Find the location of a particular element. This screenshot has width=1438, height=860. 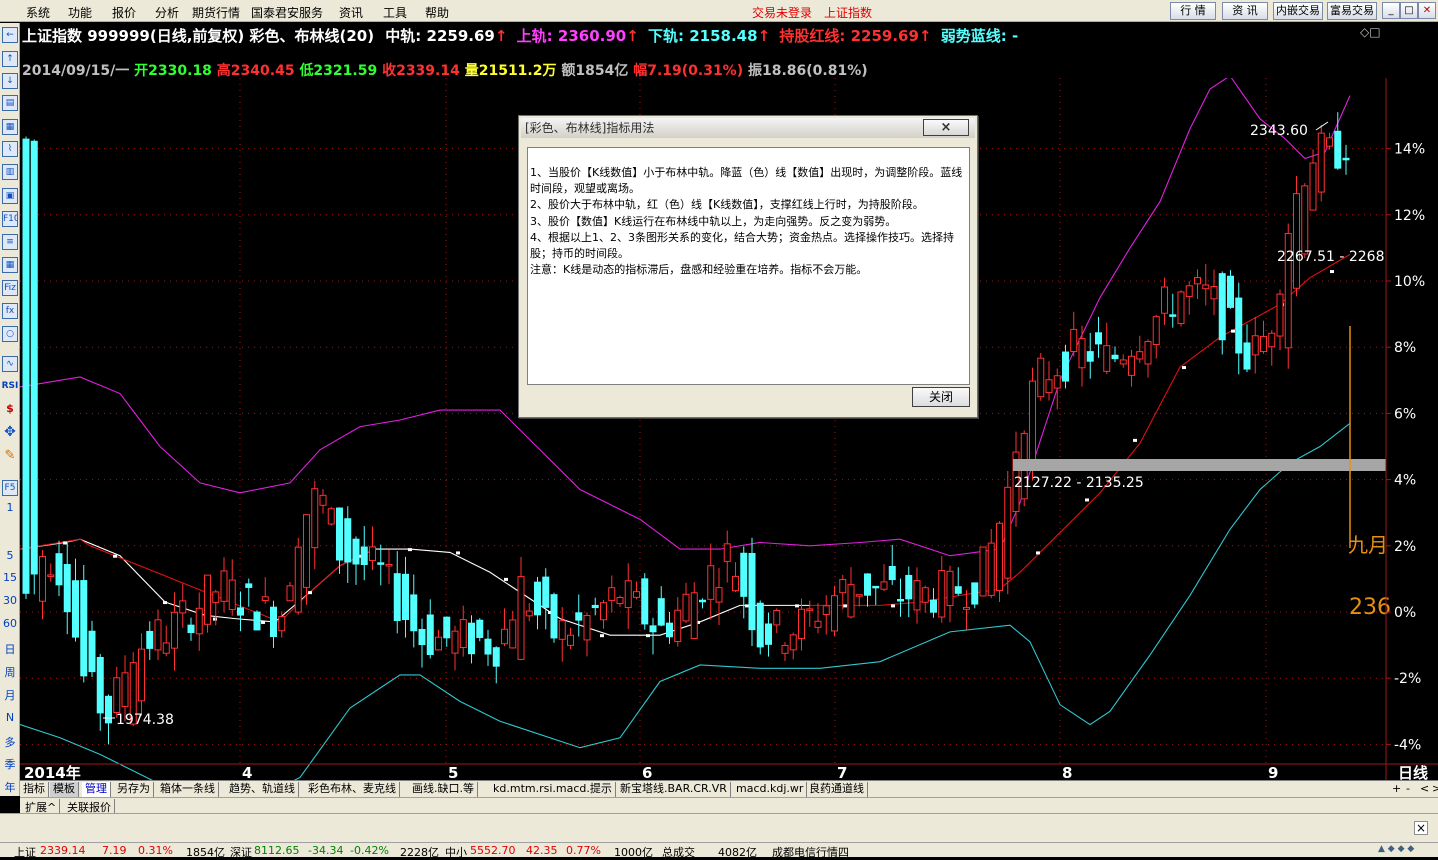

tab-indicator: 指标 is located at coordinates (34, 789).